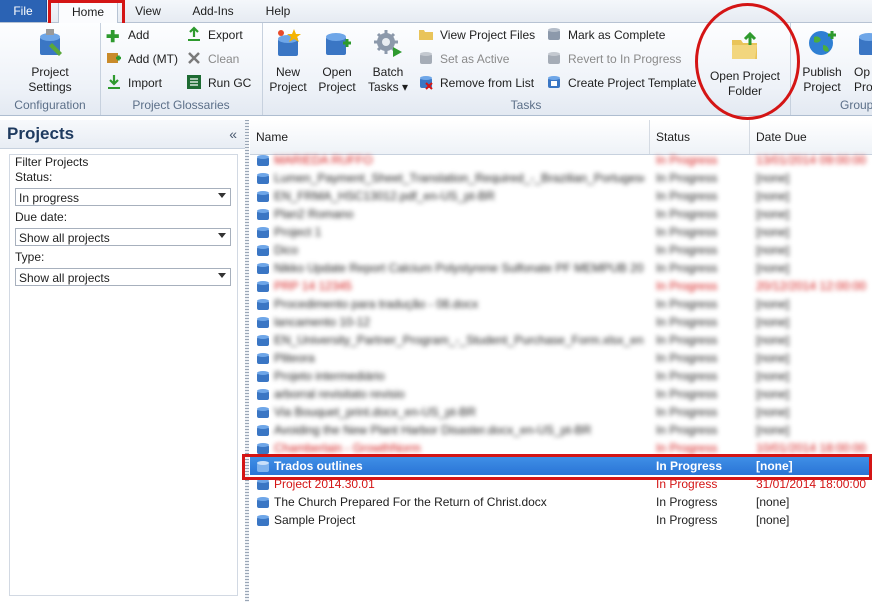 The image size is (872, 602). Describe the element at coordinates (561, 232) in the screenshot. I see `table-row: Project 1 In Progress [none]` at that location.